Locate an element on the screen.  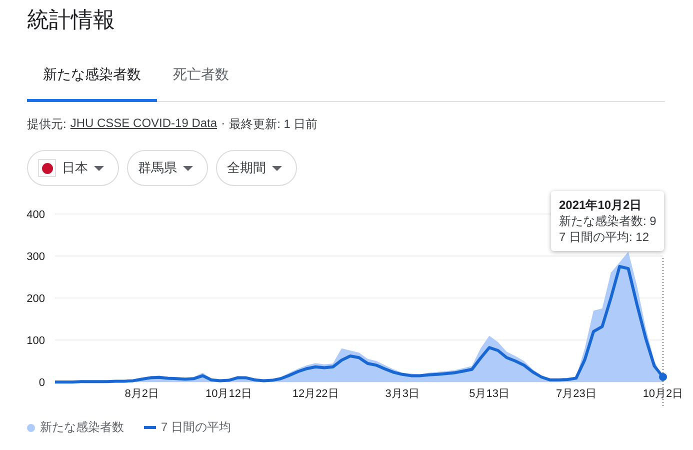
tab: 死亡者数 is located at coordinates (201, 81).